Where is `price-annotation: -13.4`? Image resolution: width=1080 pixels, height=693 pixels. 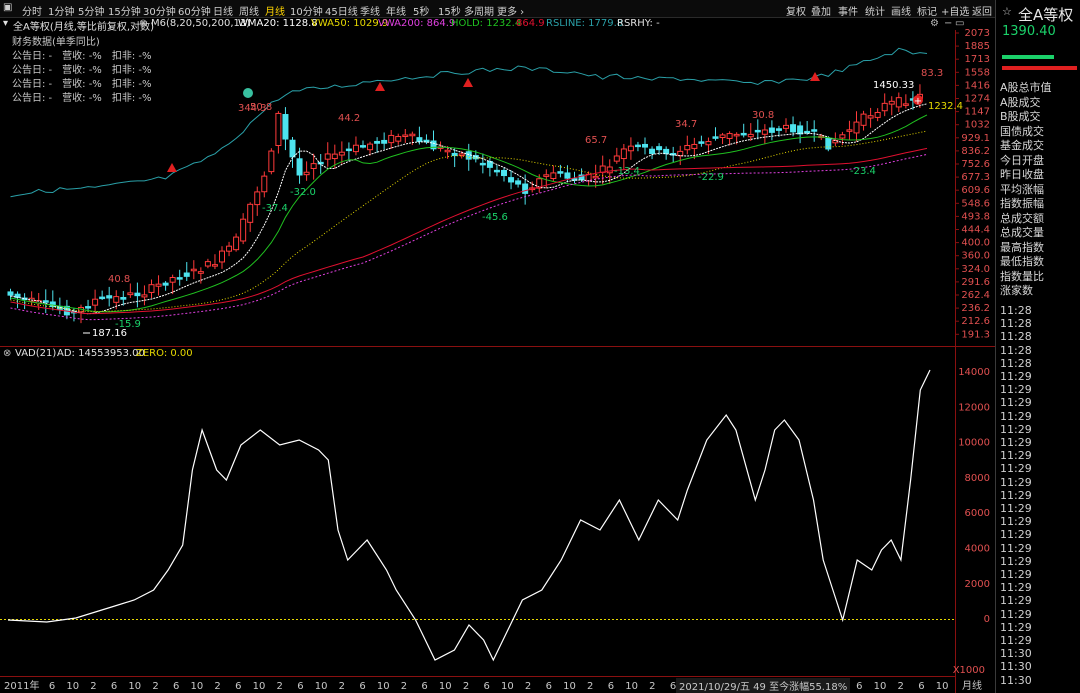 price-annotation: -13.4 is located at coordinates (627, 171).